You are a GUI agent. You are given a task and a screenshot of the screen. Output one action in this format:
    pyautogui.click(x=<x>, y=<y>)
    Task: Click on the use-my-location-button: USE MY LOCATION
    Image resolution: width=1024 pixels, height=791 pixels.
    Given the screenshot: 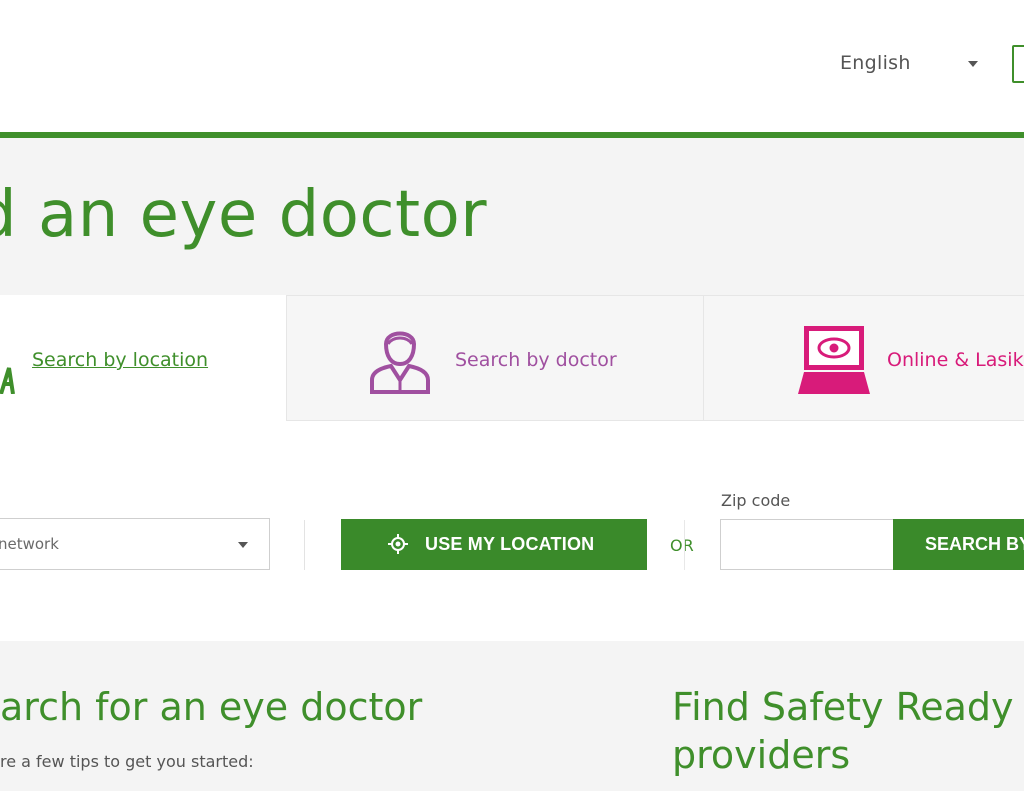 What is the action you would take?
    pyautogui.click(x=494, y=544)
    